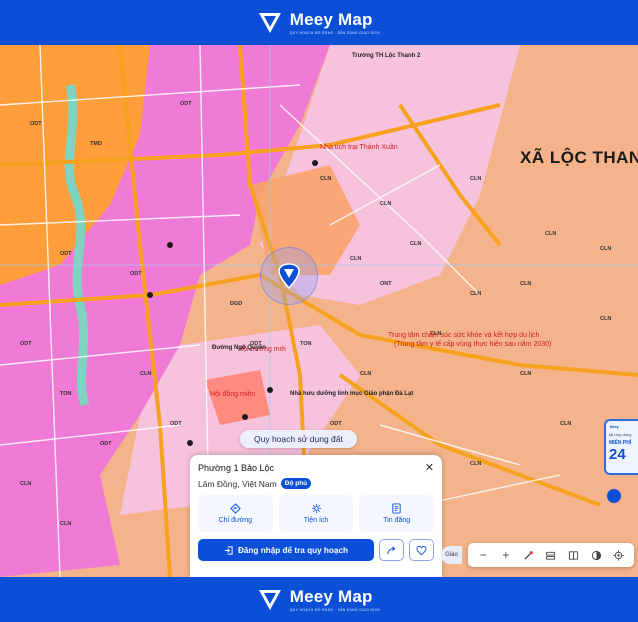 The height and width of the screenshot is (622, 638). Describe the element at coordinates (596, 555) in the screenshot. I see `compare-icon` at that location.